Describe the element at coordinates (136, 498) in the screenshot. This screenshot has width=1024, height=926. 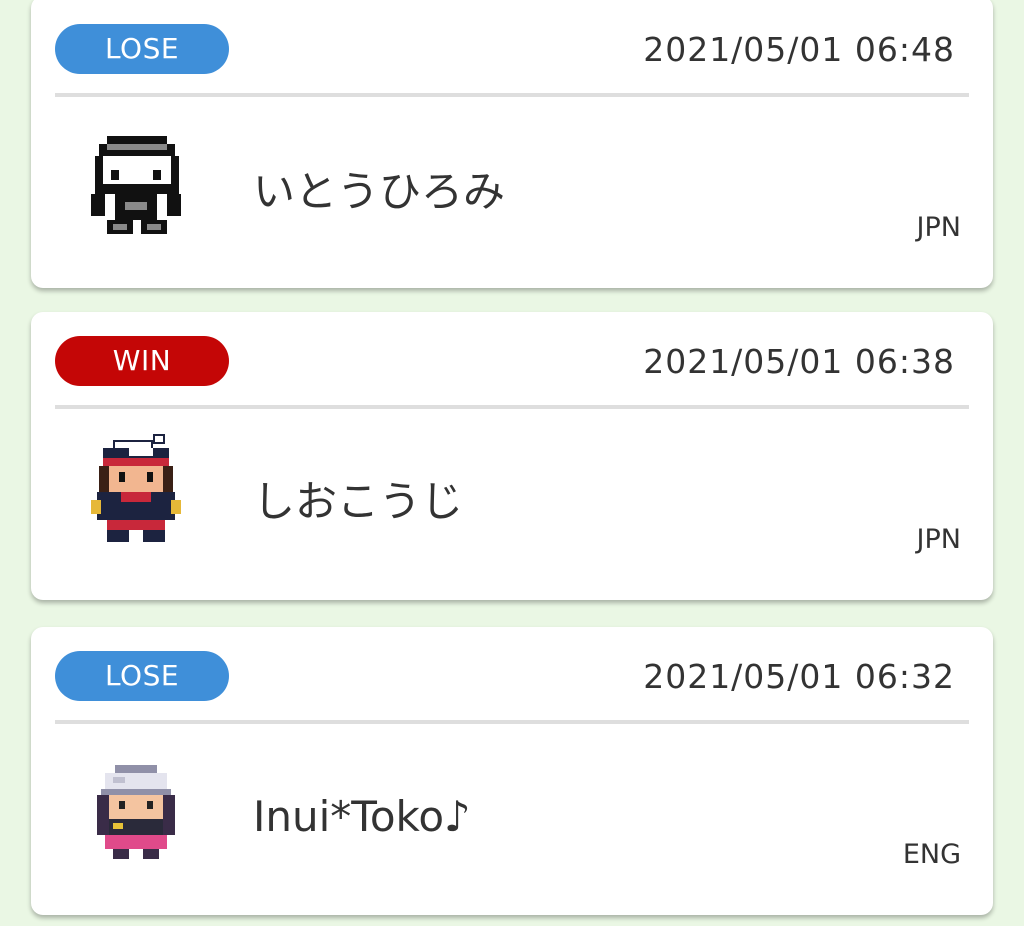
I see `pixel-trainer-red-cap-icon` at that location.